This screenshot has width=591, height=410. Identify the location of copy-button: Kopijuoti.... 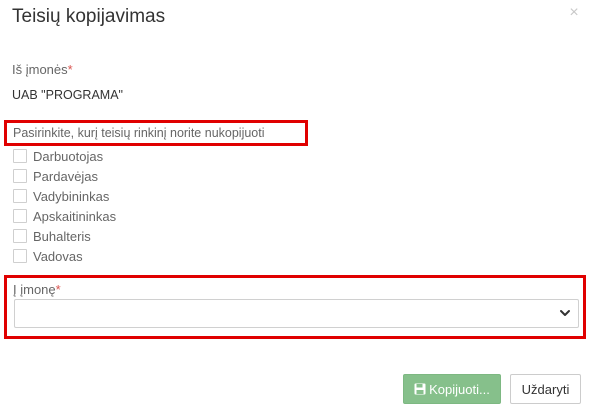
(452, 389).